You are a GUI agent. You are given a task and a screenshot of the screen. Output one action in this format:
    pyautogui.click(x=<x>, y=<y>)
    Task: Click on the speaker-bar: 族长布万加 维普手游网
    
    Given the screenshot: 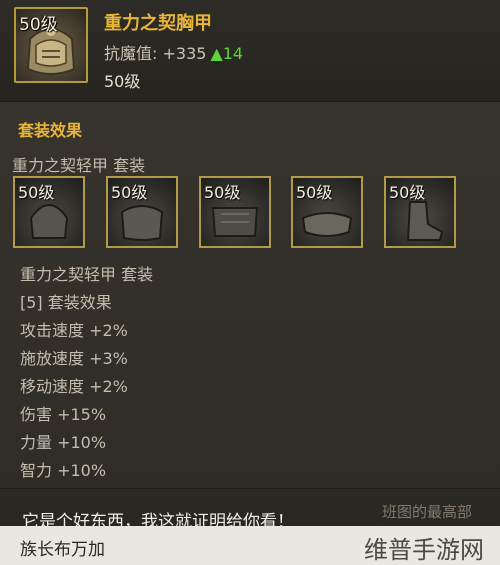 What is the action you would take?
    pyautogui.click(x=250, y=545)
    